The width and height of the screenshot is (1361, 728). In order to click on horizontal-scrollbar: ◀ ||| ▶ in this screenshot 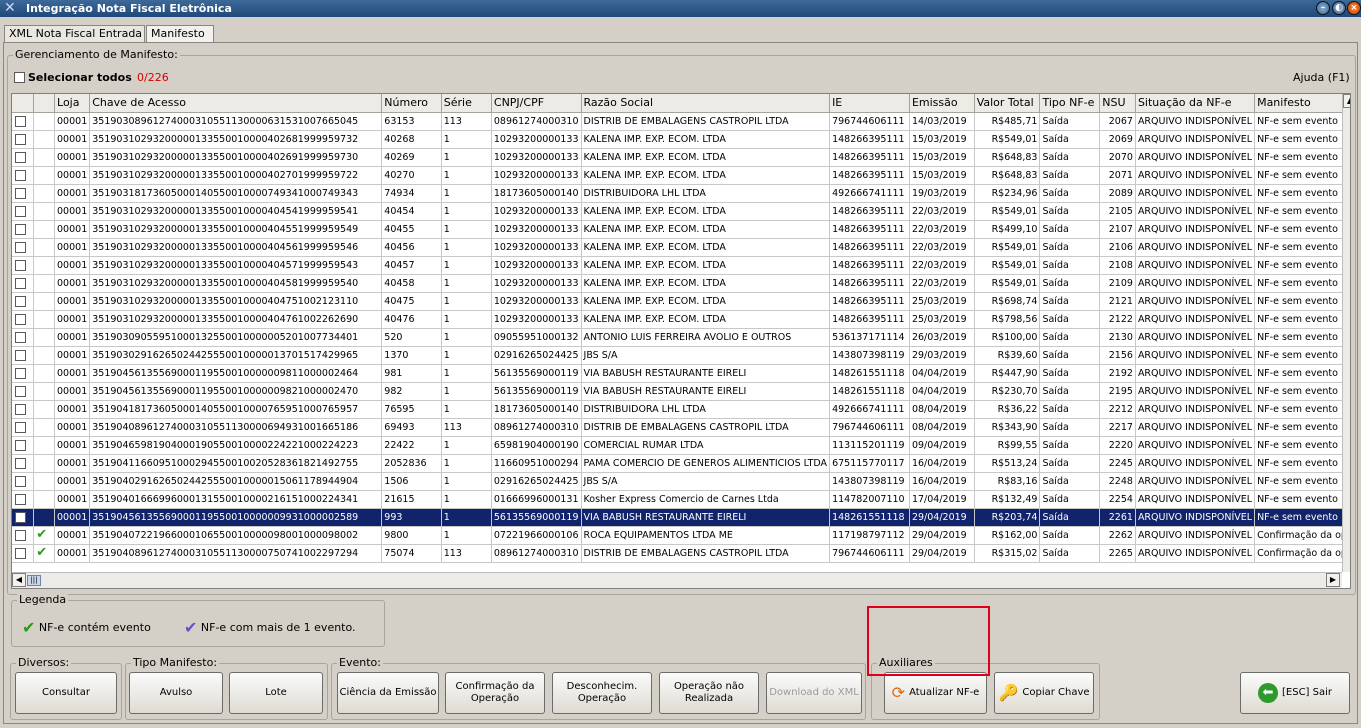, I will do `click(677, 580)`.